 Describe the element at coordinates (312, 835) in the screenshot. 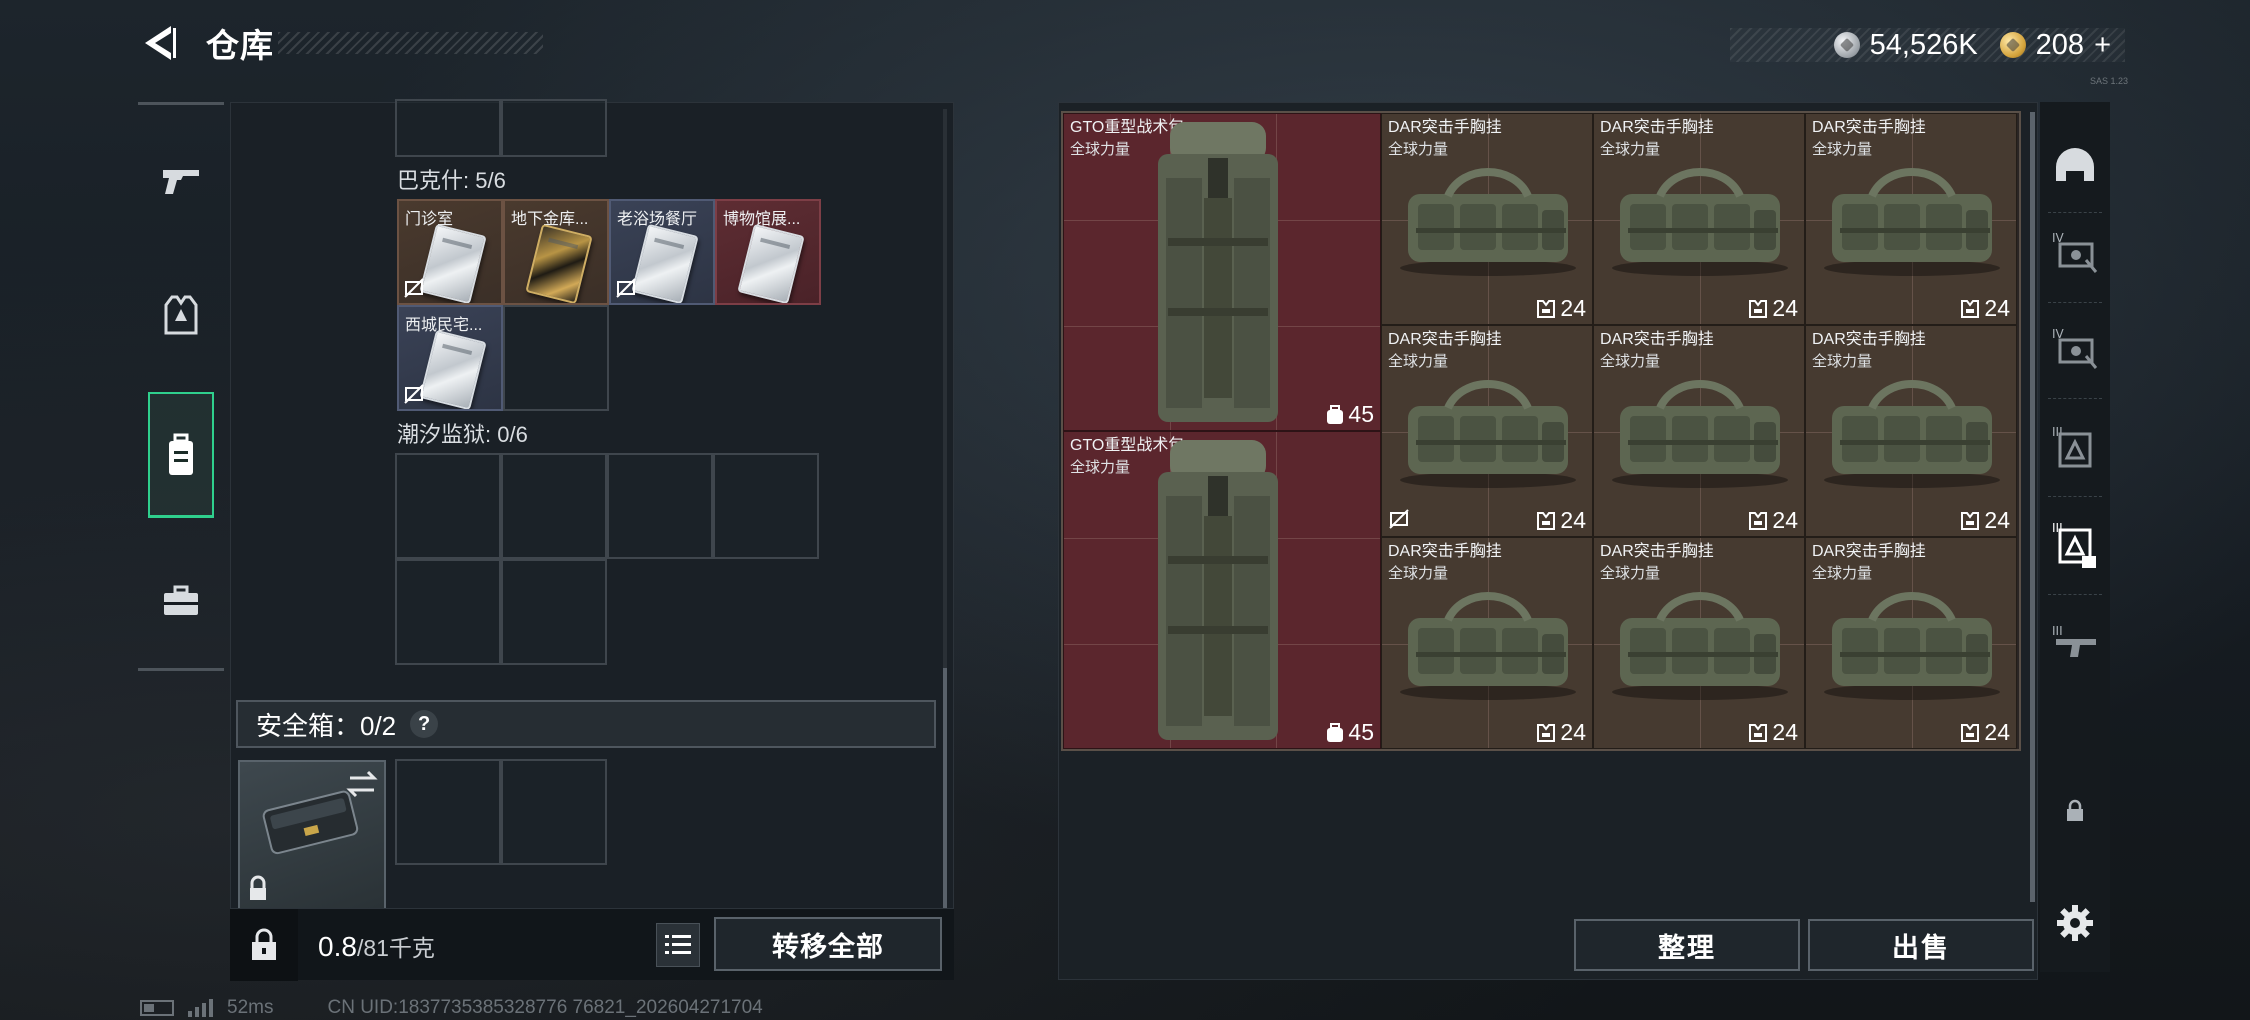

I see `safebox-container` at that location.